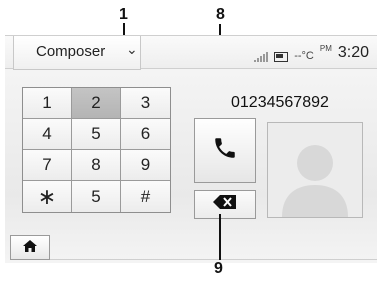 This screenshot has width=380, height=283. Describe the element at coordinates (132, 49) in the screenshot. I see `chevron-down-icon: ⌄` at that location.